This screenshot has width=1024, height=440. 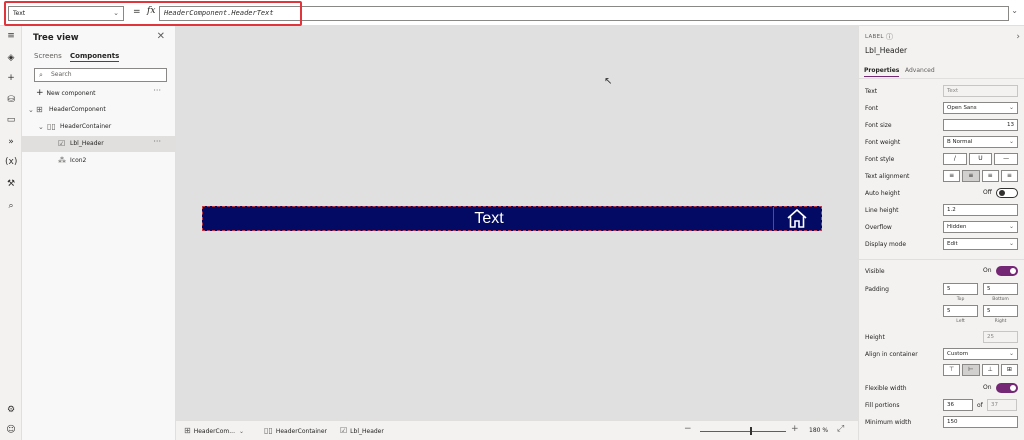 I want to click on padding-top-field: 5, so click(x=960, y=289).